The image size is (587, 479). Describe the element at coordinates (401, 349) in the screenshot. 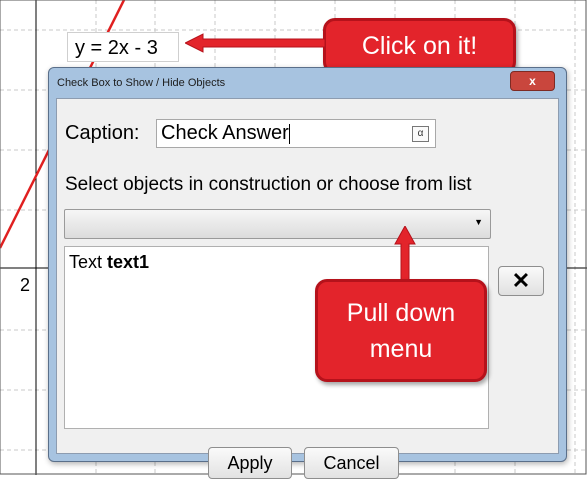

I see `callout-line-2: menu` at that location.